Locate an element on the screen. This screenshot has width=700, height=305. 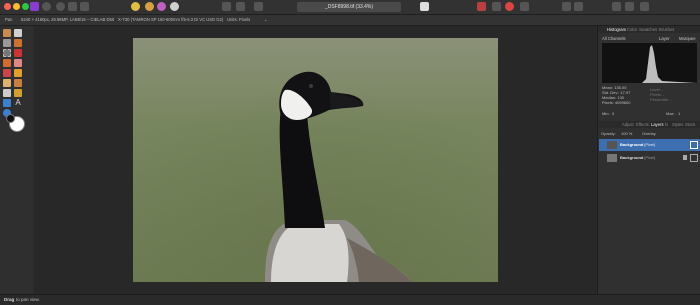
studio-toggle-icon is located at coordinates (616, 6).